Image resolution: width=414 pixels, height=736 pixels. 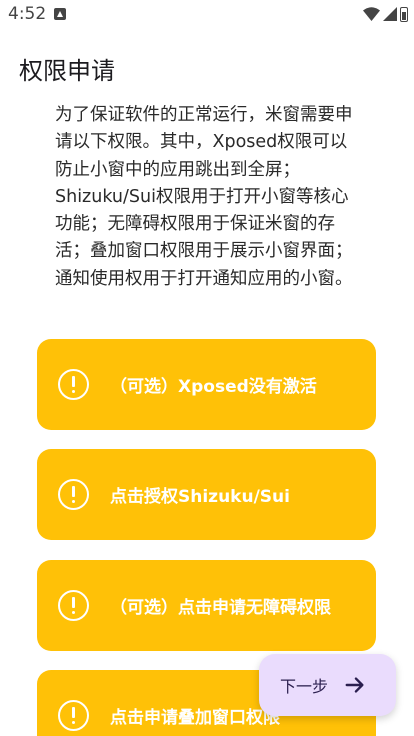 I want to click on signal-icon, so click(x=390, y=14).